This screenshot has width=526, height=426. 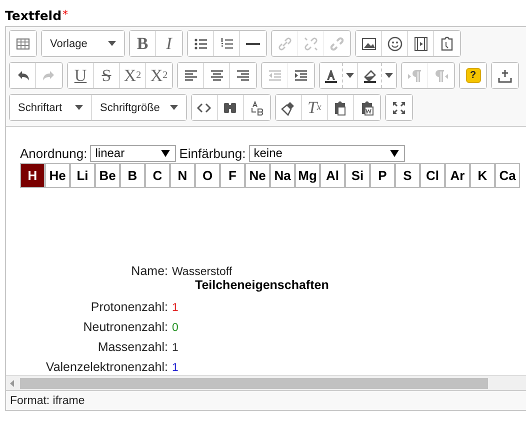 I want to click on property-value: 0, so click(x=175, y=328).